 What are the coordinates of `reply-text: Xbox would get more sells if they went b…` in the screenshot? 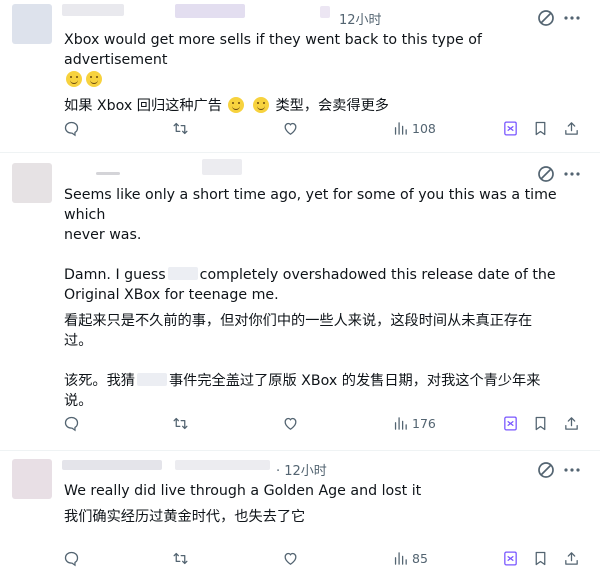 It's located at (324, 73).